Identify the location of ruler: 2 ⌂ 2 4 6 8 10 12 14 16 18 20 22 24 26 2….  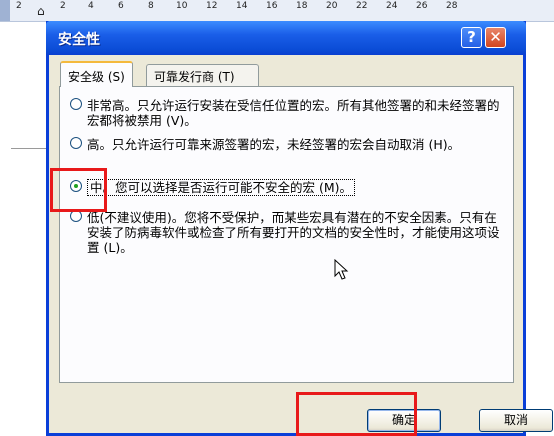
(277, 11).